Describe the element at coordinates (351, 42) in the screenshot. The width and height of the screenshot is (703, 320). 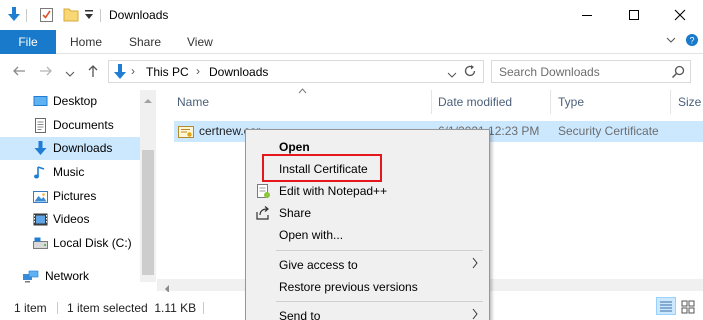
I see `ribbon-tabs: File Home Share View ?` at that location.